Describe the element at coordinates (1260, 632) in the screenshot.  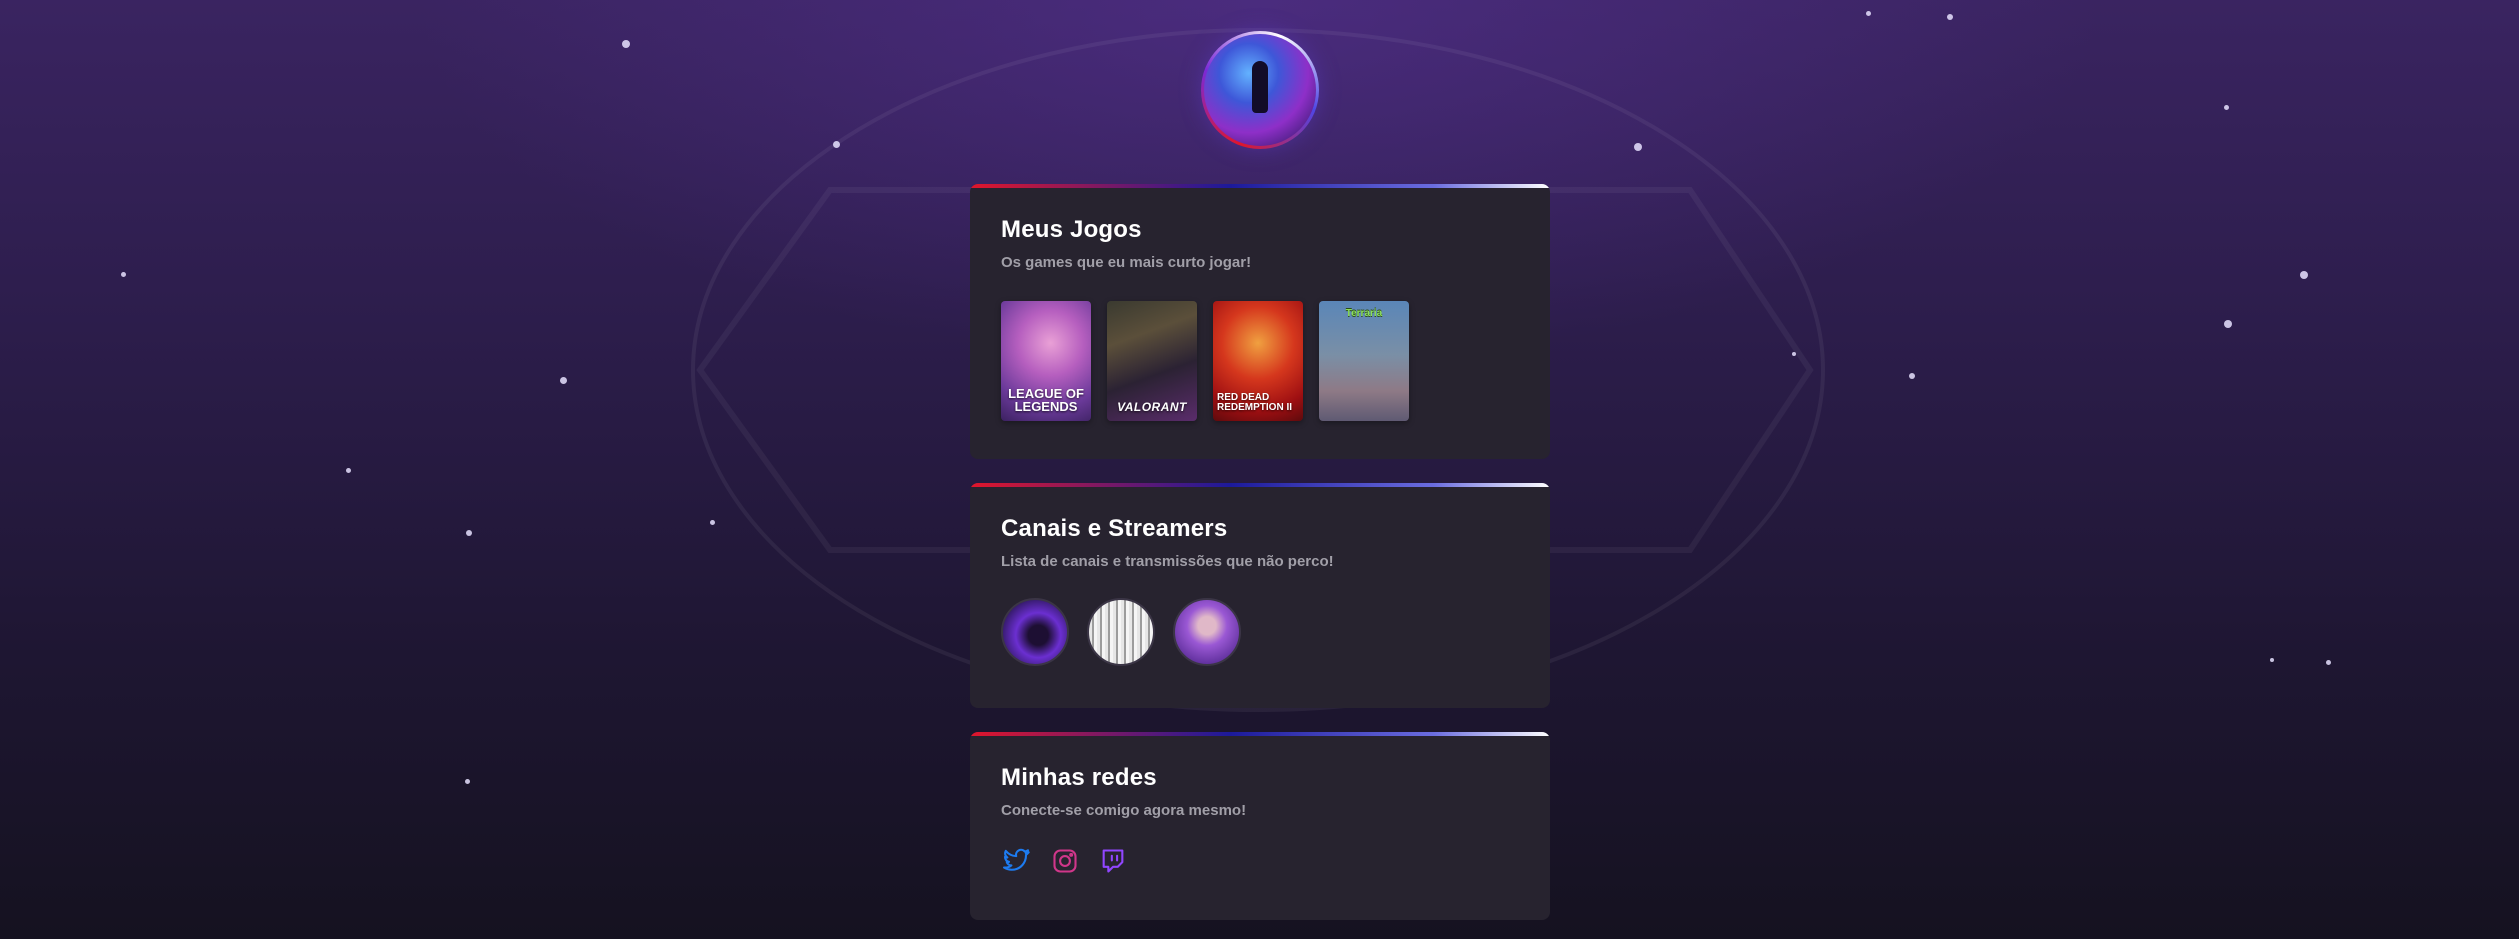
I see `streamers-list` at that location.